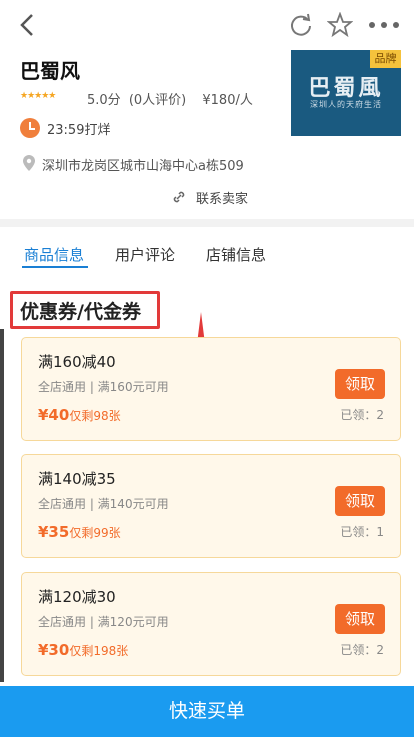 Image resolution: width=414 pixels, height=737 pixels. I want to click on rating-score: 5.0分, so click(104, 100).